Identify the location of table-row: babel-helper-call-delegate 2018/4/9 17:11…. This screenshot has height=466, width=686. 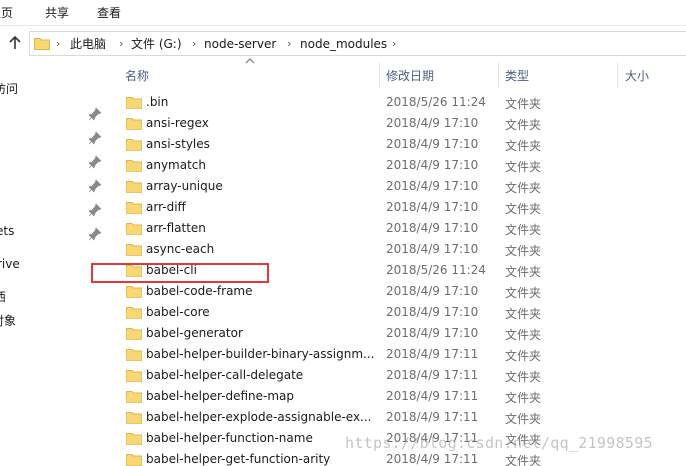
(402, 375).